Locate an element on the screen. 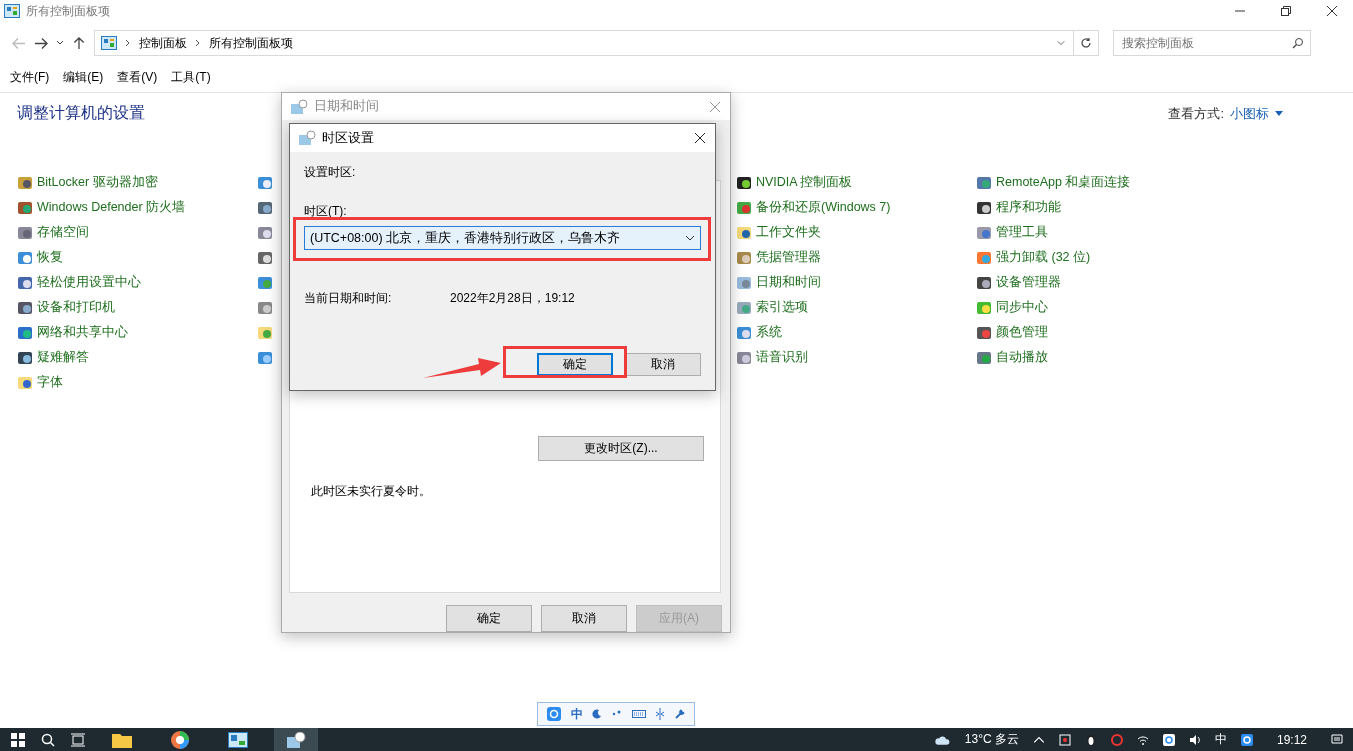 Image resolution: width=1353 pixels, height=751 pixels. applet-link: 工作文件夹 is located at coordinates (788, 232).